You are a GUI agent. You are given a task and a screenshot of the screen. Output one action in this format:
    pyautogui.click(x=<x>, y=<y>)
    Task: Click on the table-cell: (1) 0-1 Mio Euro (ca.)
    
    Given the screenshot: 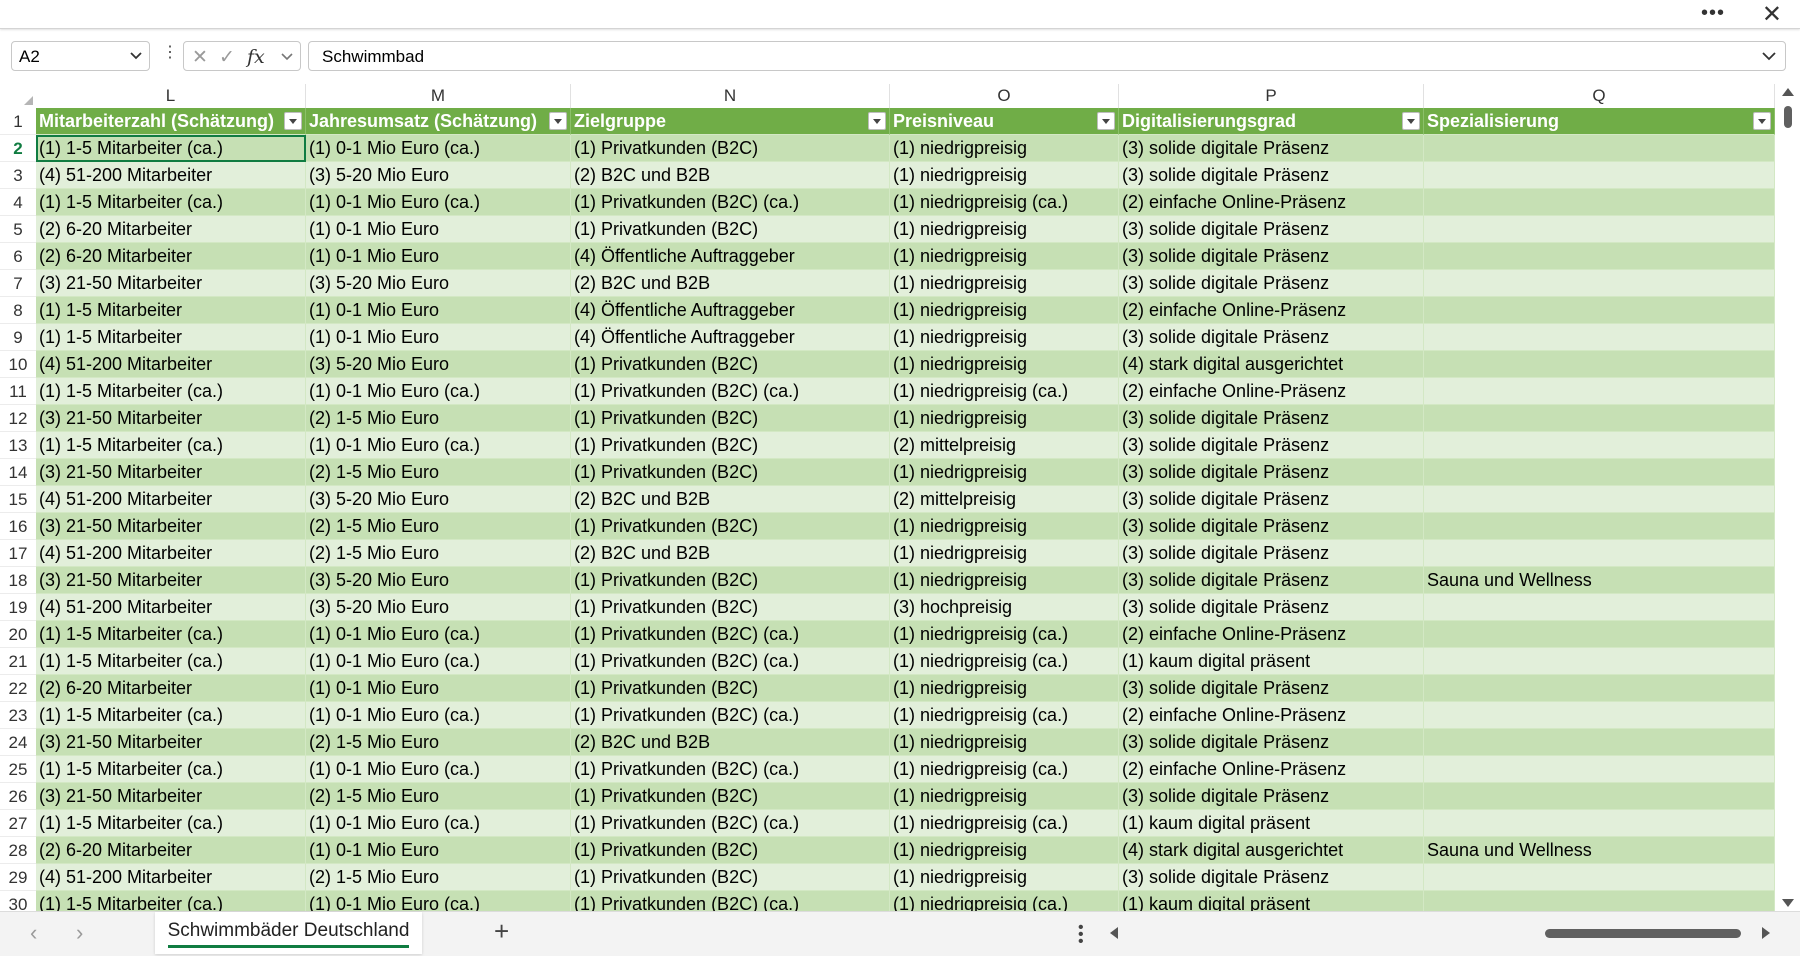 What is the action you would take?
    pyautogui.click(x=438, y=634)
    